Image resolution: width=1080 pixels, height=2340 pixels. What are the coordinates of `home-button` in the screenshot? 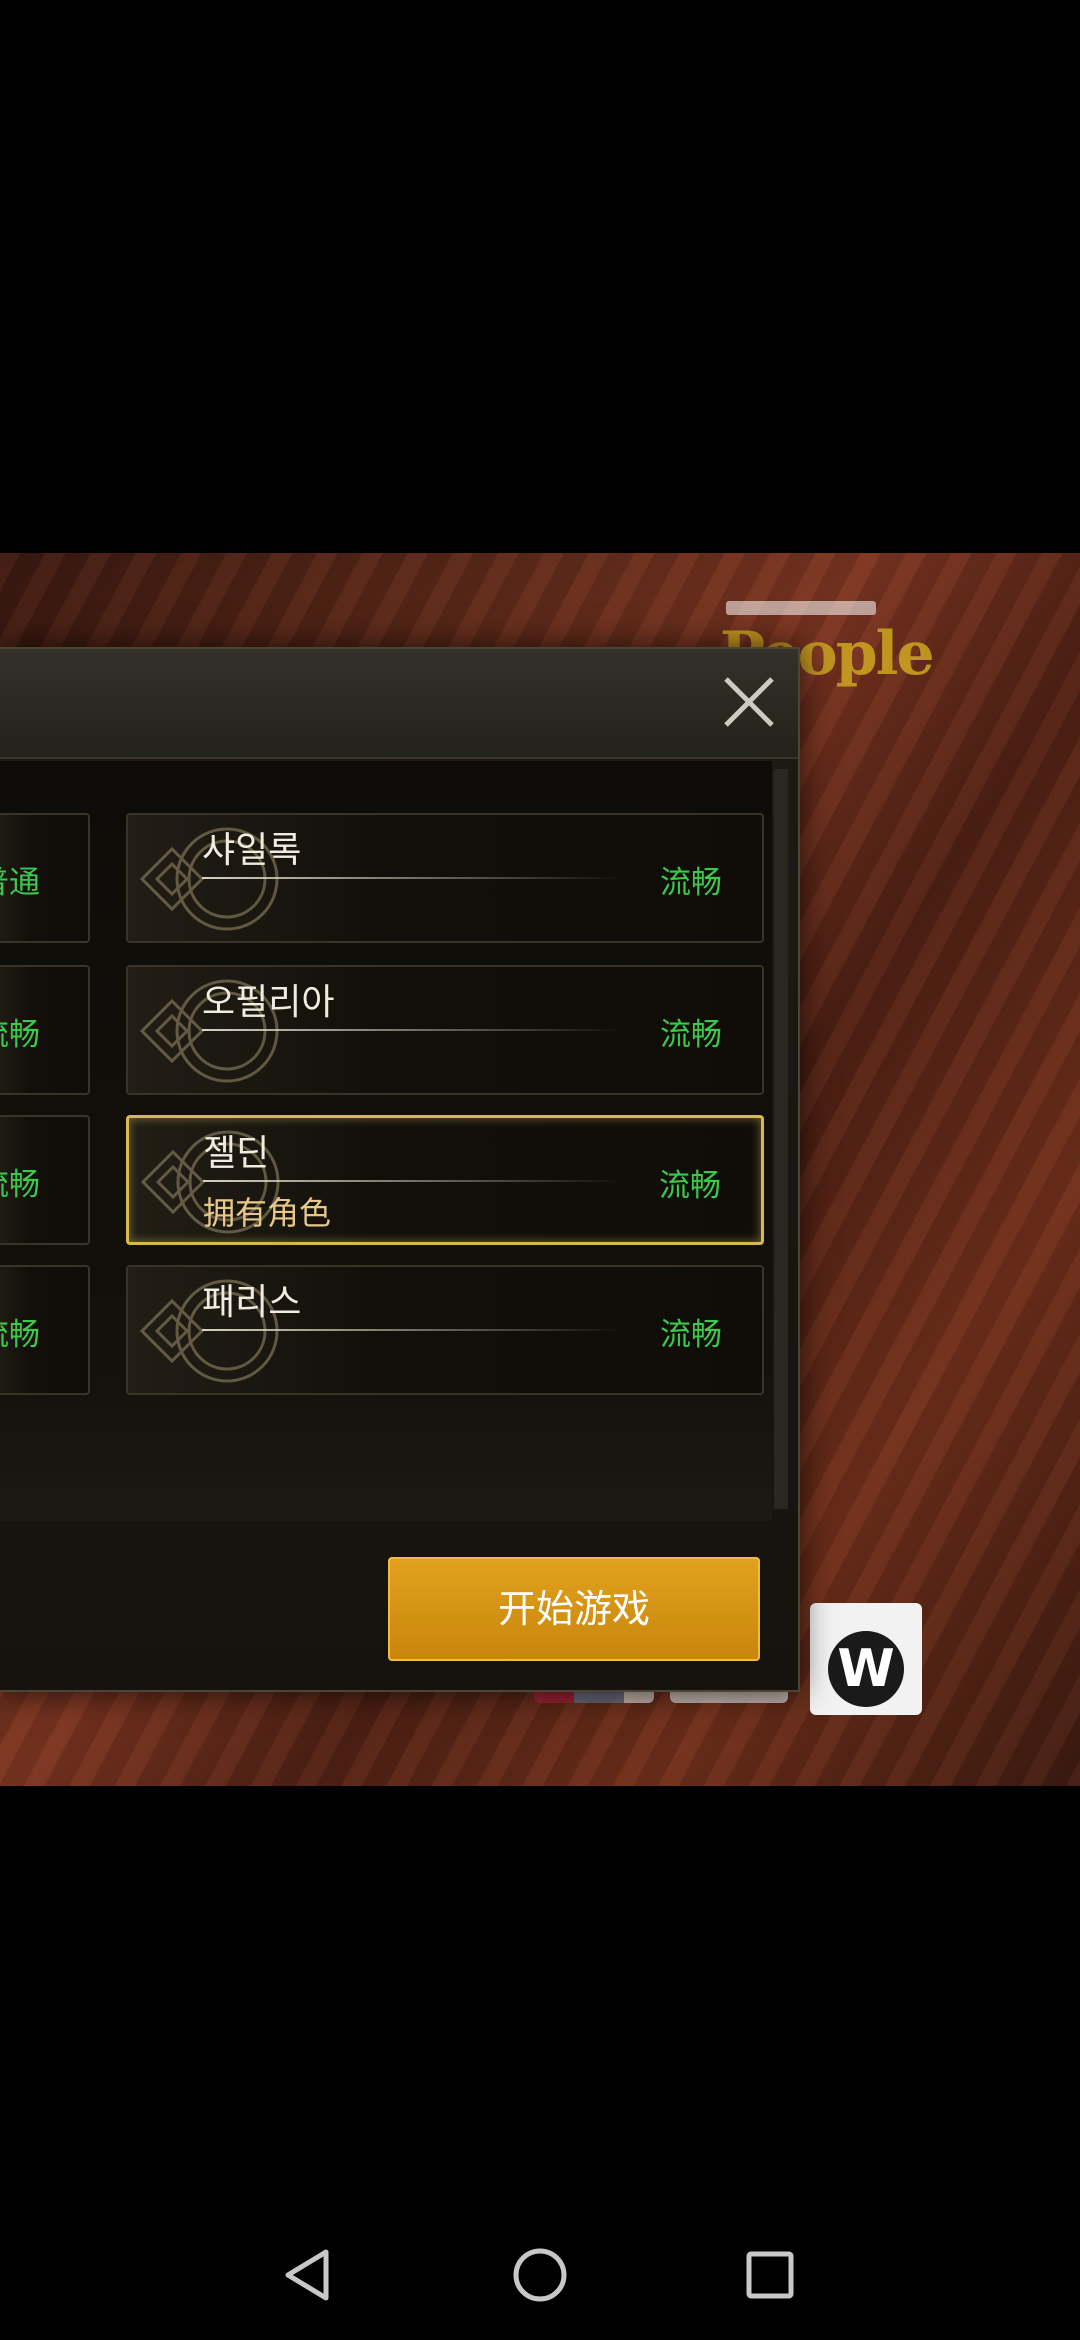 It's located at (540, 2275).